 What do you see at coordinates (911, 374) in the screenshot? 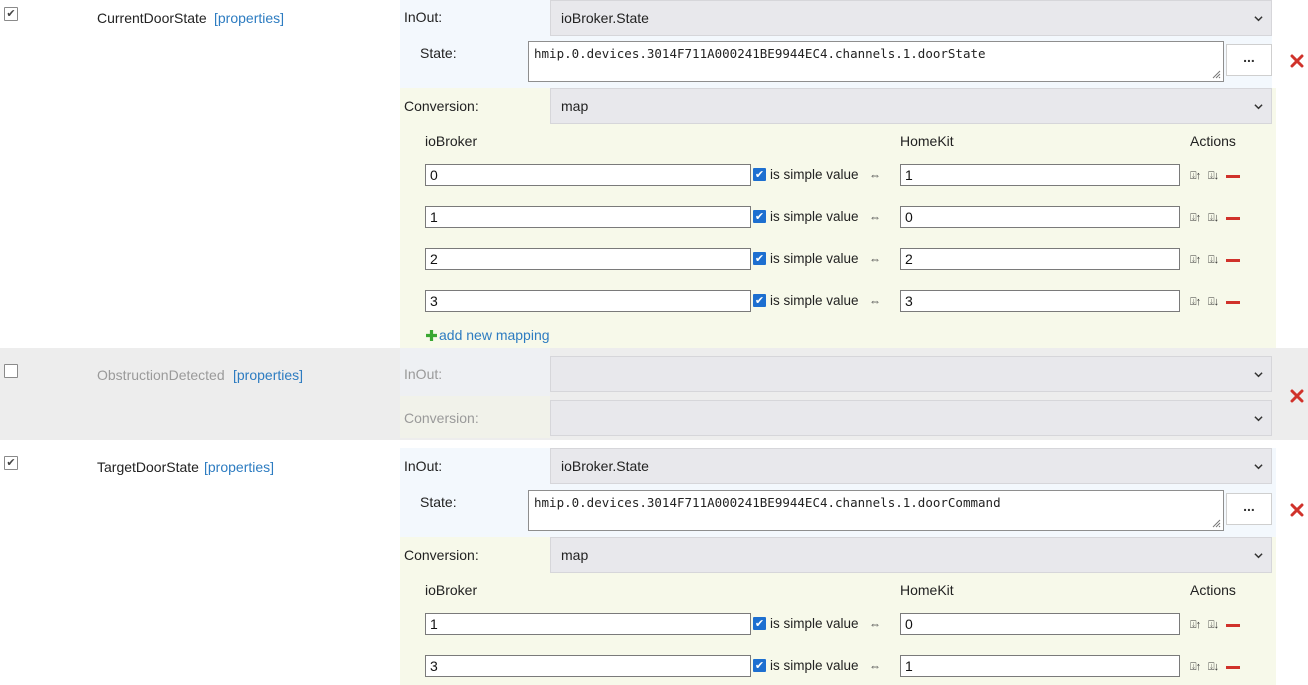
I see `inout-select` at bounding box center [911, 374].